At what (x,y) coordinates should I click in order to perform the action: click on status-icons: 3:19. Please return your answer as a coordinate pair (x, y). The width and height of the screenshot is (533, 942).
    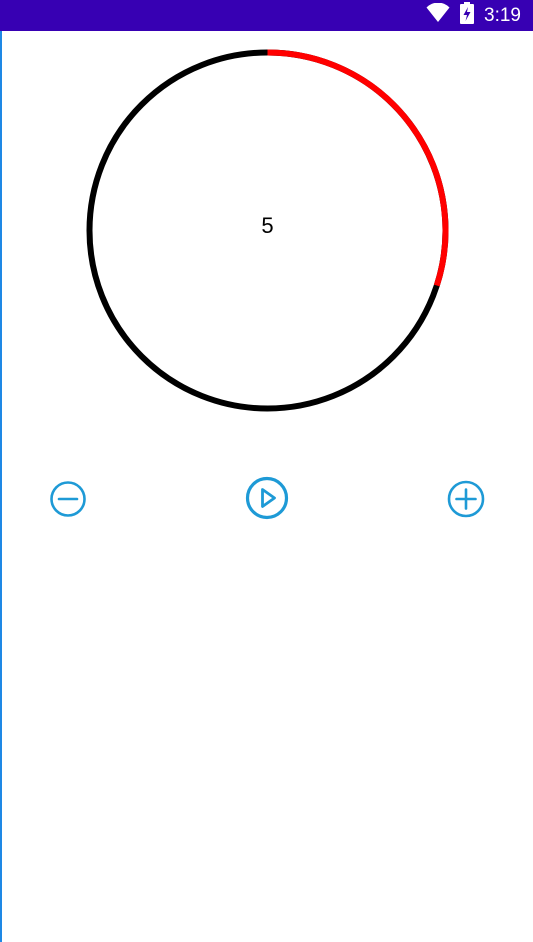
    Looking at the image, I should click on (473, 15).